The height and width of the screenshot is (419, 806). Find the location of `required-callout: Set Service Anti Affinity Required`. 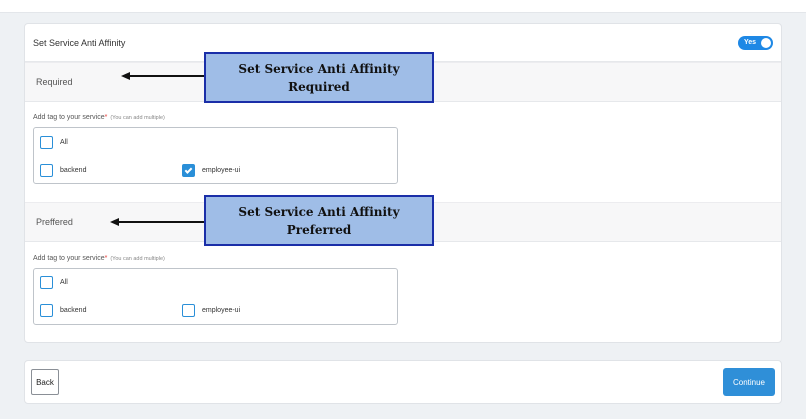

required-callout: Set Service Anti Affinity Required is located at coordinates (319, 77).